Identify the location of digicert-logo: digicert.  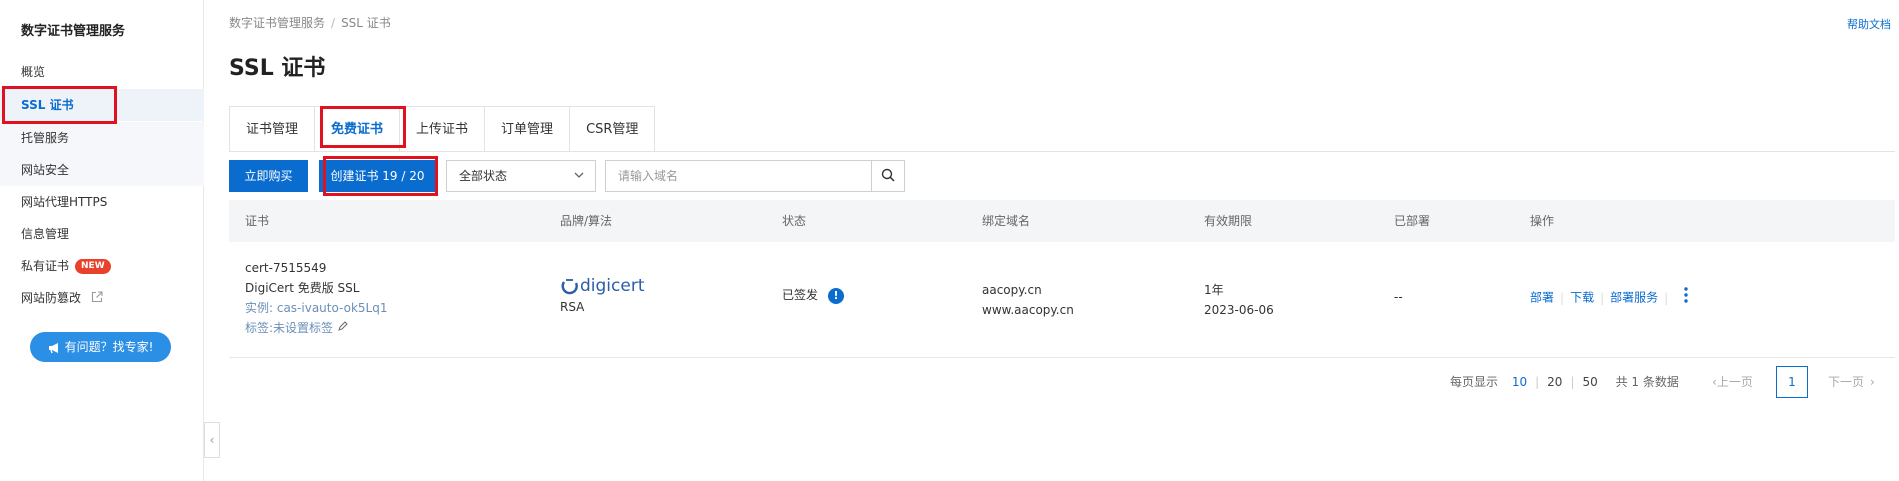
(602, 286).